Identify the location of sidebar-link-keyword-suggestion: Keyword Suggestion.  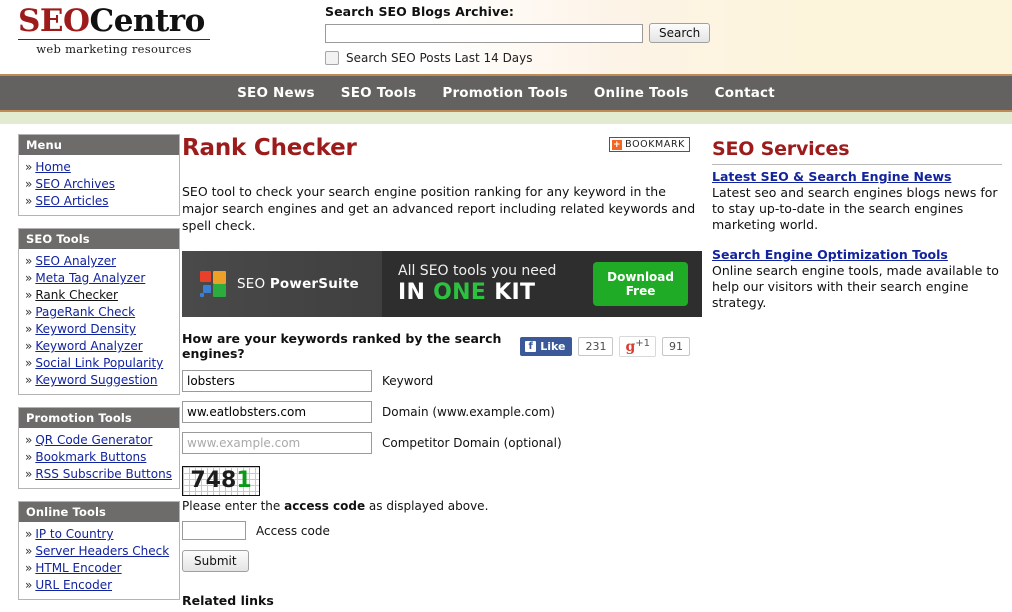
(96, 380).